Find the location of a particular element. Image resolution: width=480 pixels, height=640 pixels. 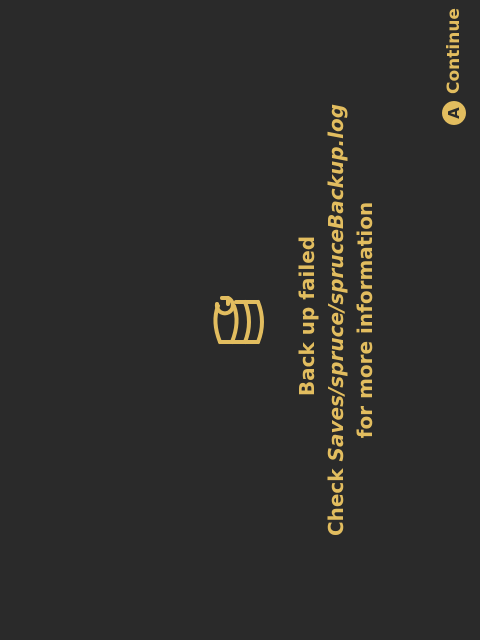

button-a-icon: A is located at coordinates (454, 113).